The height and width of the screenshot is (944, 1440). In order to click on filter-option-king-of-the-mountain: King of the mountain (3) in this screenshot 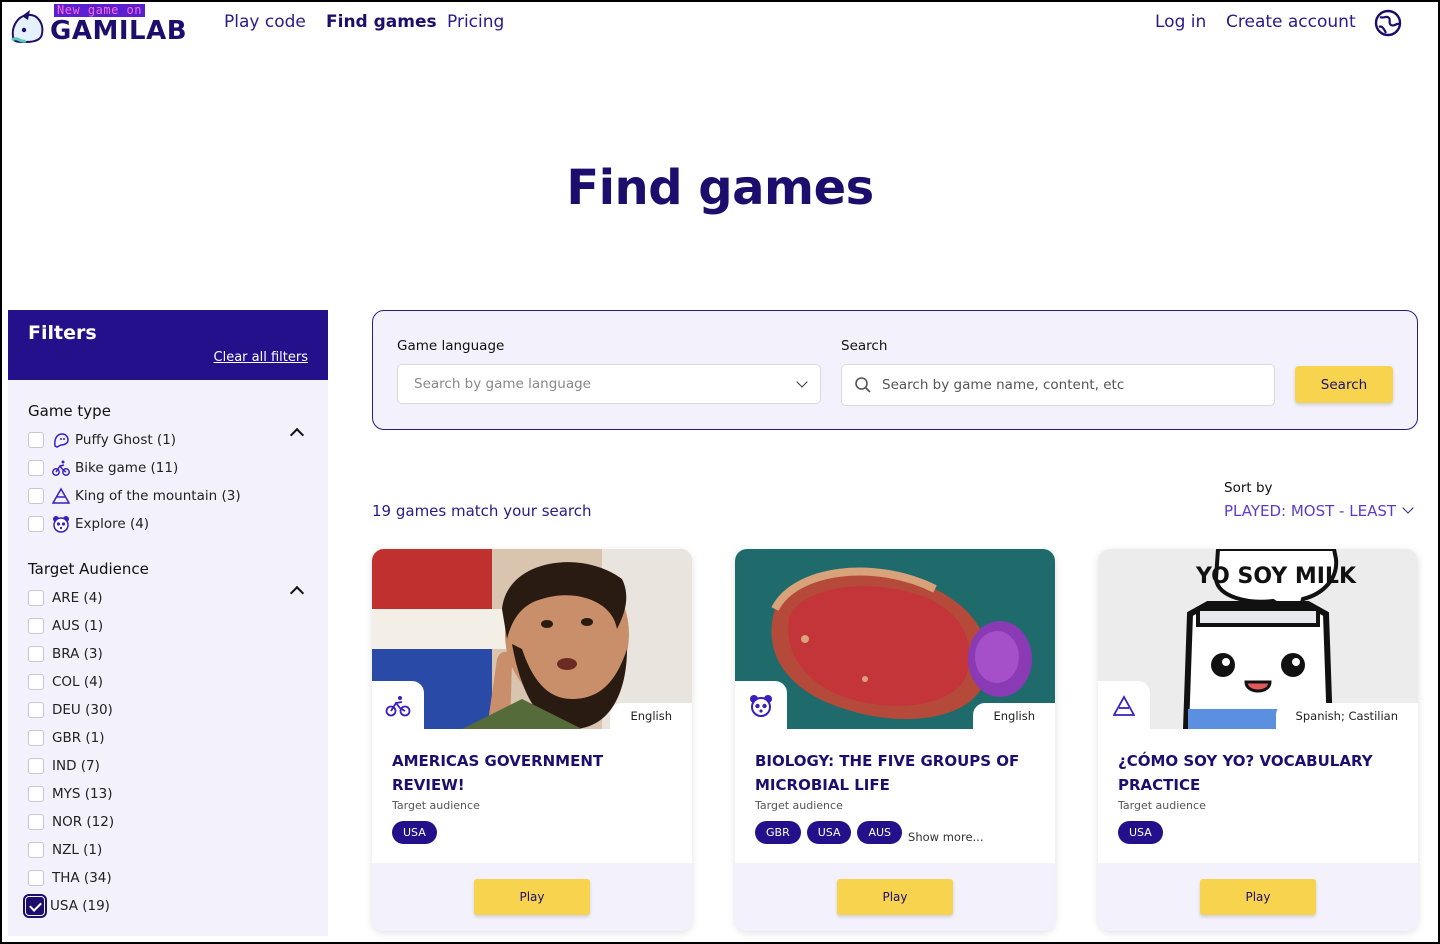, I will do `click(168, 496)`.